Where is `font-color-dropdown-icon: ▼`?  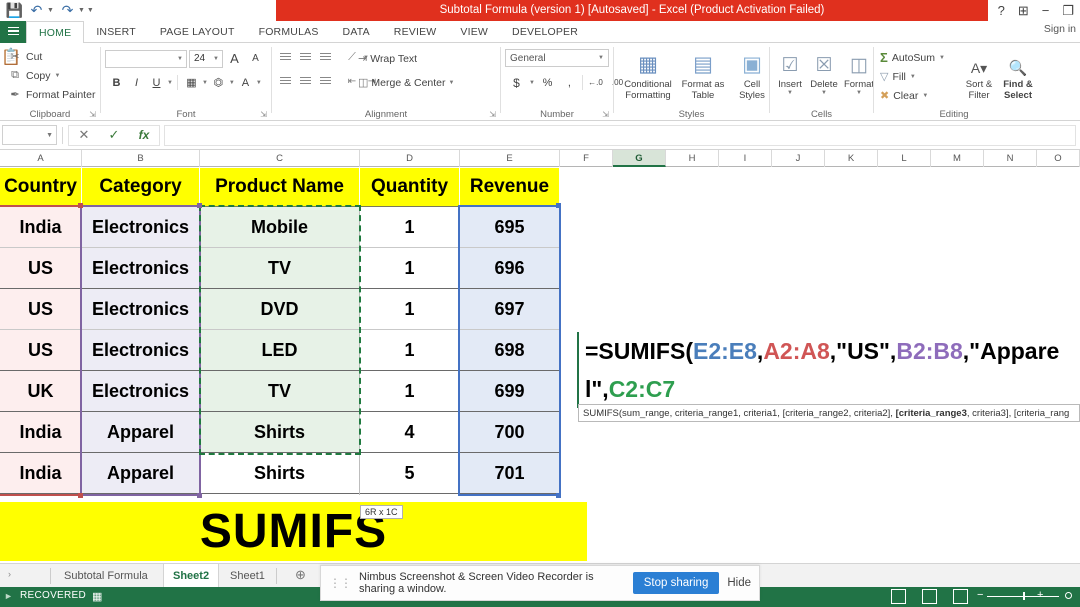 font-color-dropdown-icon: ▼ is located at coordinates (259, 83).